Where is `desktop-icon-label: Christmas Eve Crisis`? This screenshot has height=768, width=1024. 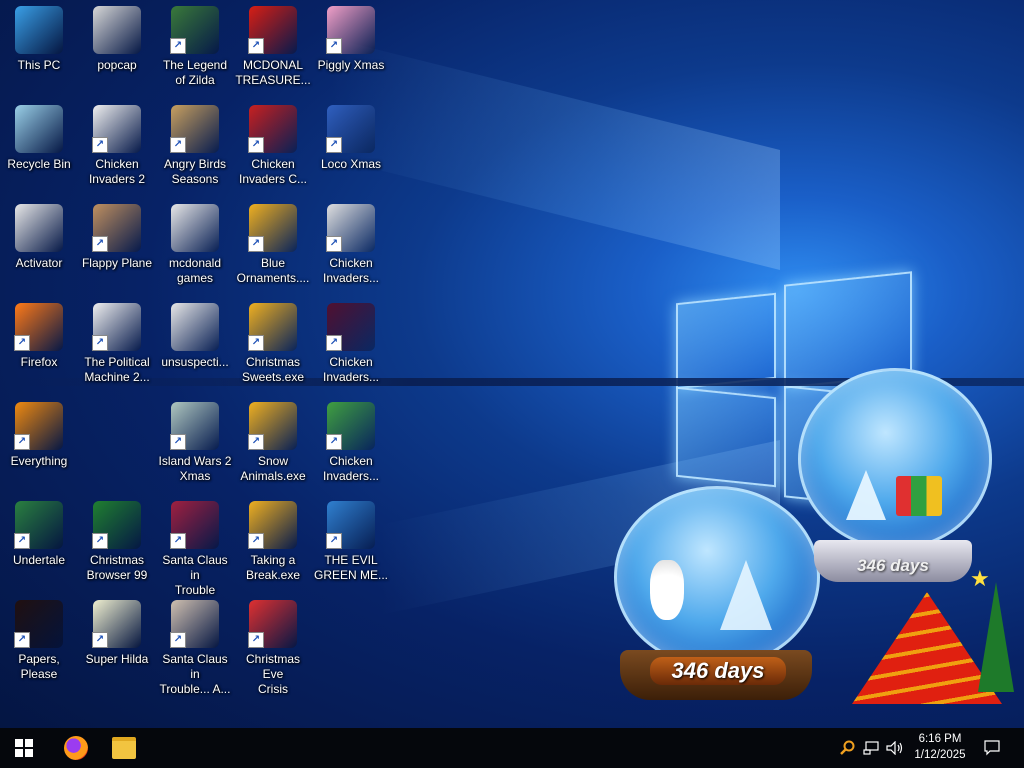 desktop-icon-label: Christmas Eve Crisis is located at coordinates (272, 674).